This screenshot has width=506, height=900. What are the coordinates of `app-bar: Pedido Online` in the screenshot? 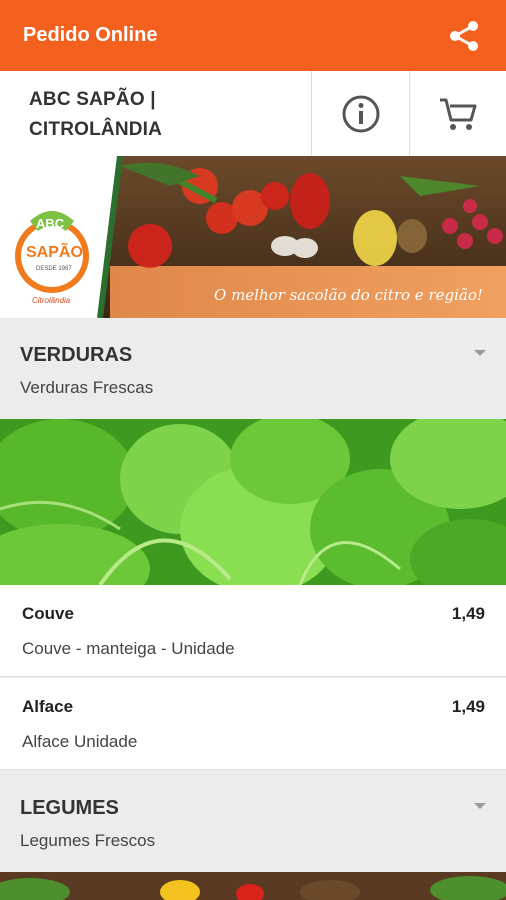 It's located at (253, 35).